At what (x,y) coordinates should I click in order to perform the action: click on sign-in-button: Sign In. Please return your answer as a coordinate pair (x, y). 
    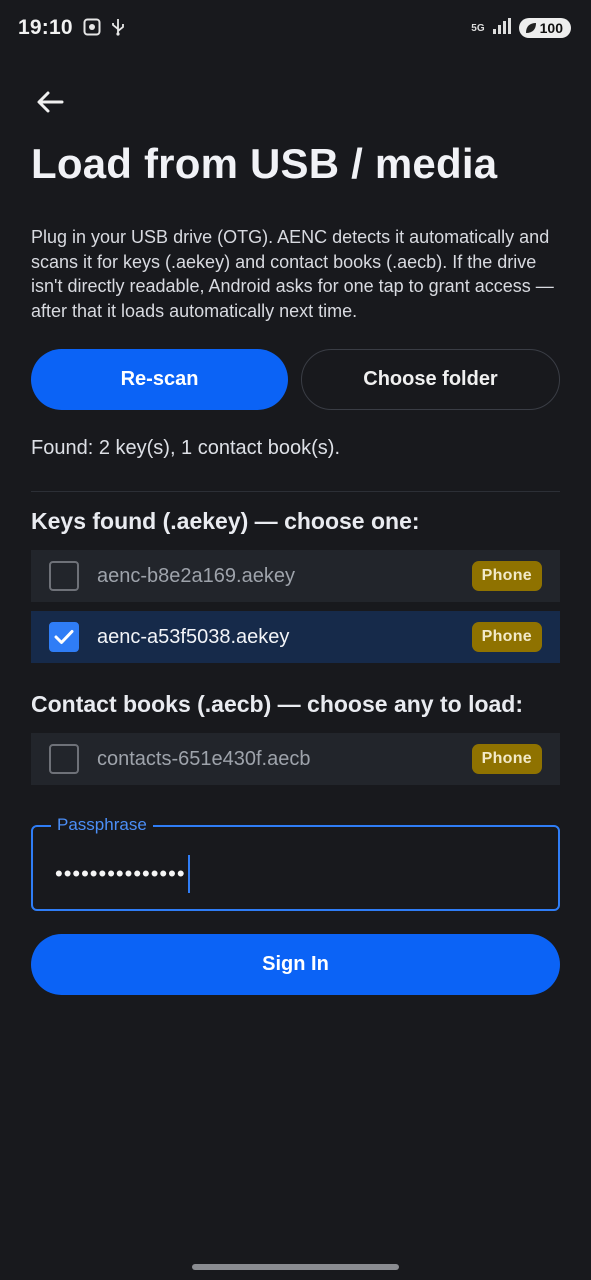
    Looking at the image, I should click on (295, 964).